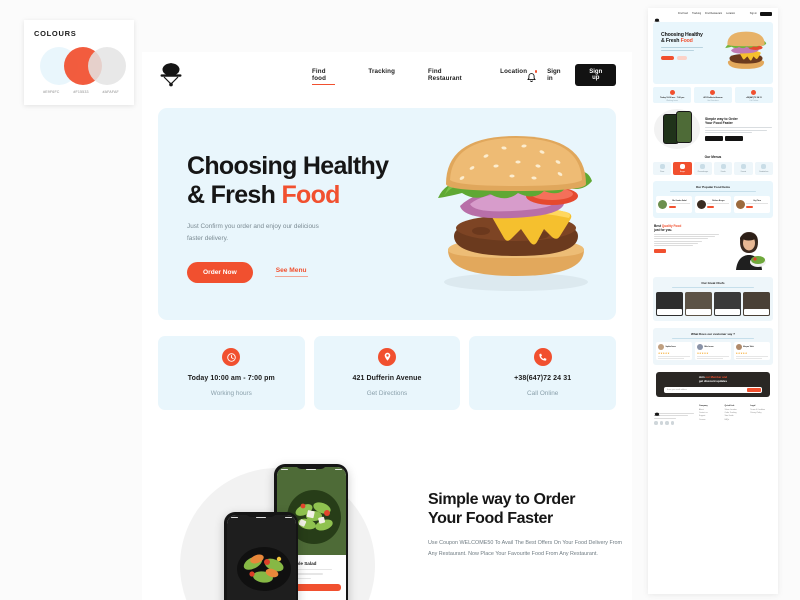 This screenshot has width=800, height=600. What do you see at coordinates (723, 168) in the screenshot?
I see `preview-category-drinks: Drinks` at bounding box center [723, 168].